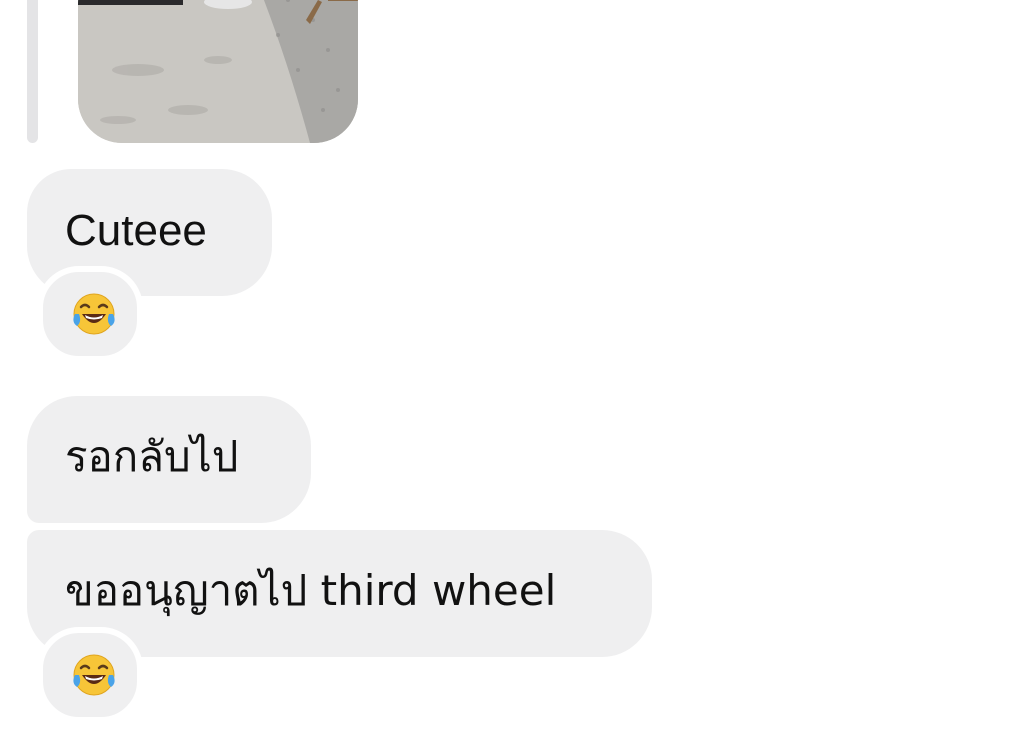 The height and width of the screenshot is (730, 1023). I want to click on message-text: รอกลับไป, so click(152, 456).